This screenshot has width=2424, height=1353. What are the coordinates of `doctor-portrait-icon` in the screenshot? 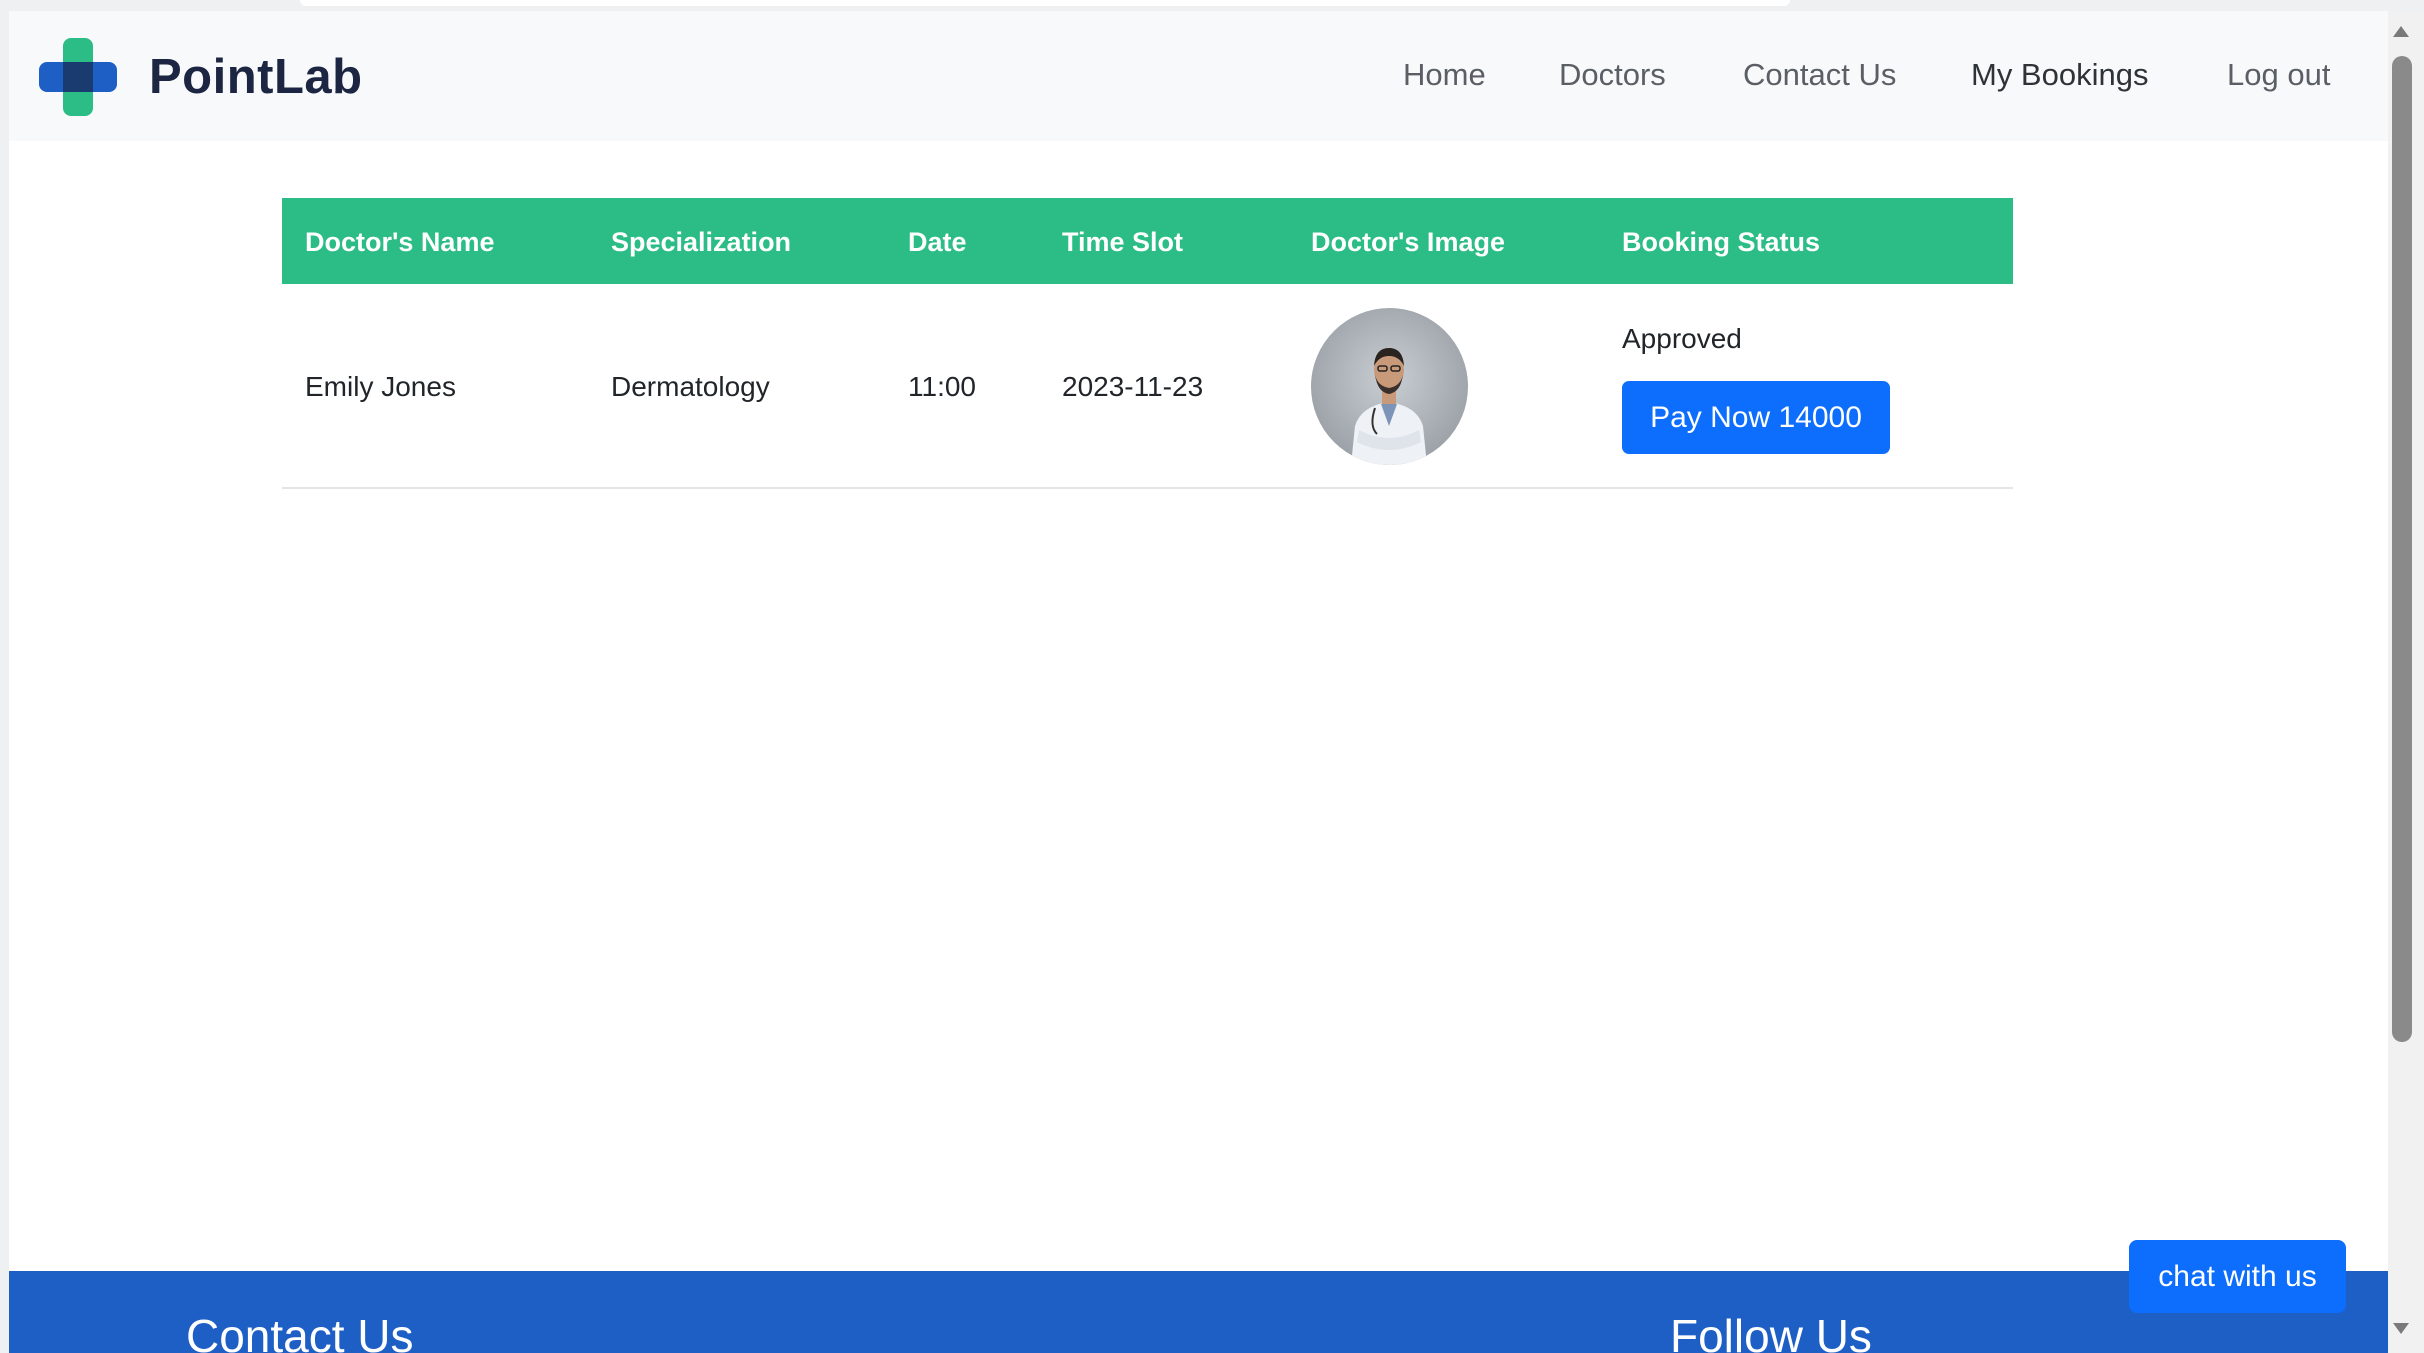 It's located at (1389, 386).